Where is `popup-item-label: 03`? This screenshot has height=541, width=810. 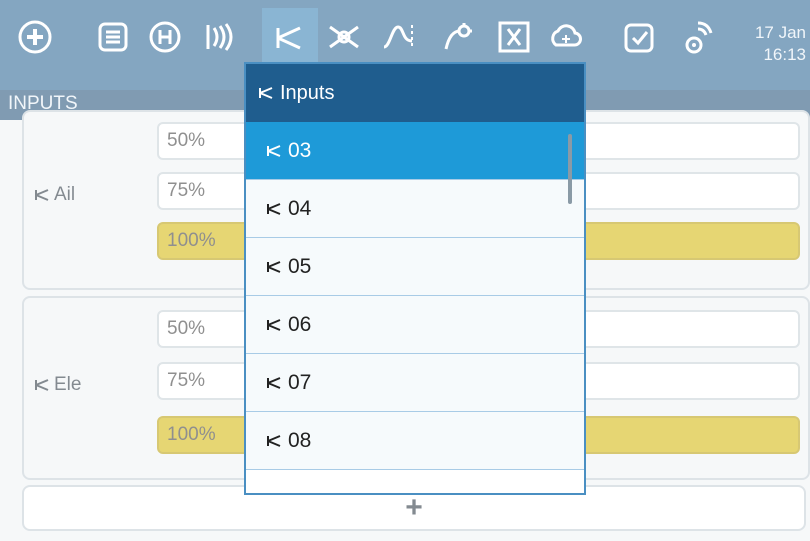
popup-item-label: 03 is located at coordinates (300, 150).